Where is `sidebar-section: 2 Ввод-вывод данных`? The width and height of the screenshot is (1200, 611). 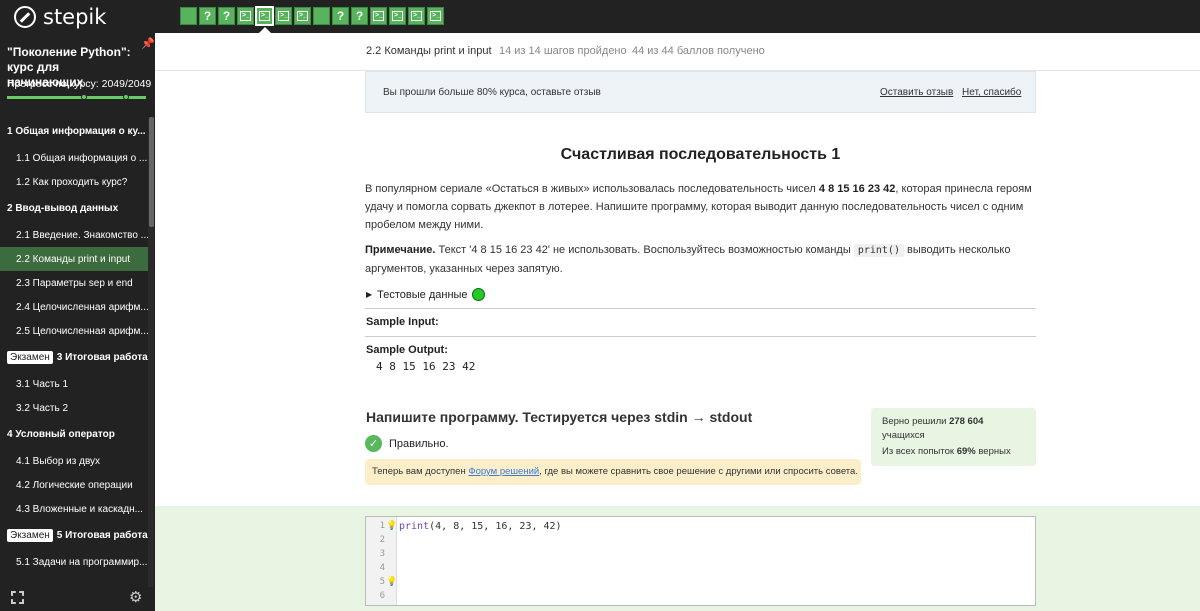
sidebar-section: 2 Ввод-вывод данных is located at coordinates (74, 208).